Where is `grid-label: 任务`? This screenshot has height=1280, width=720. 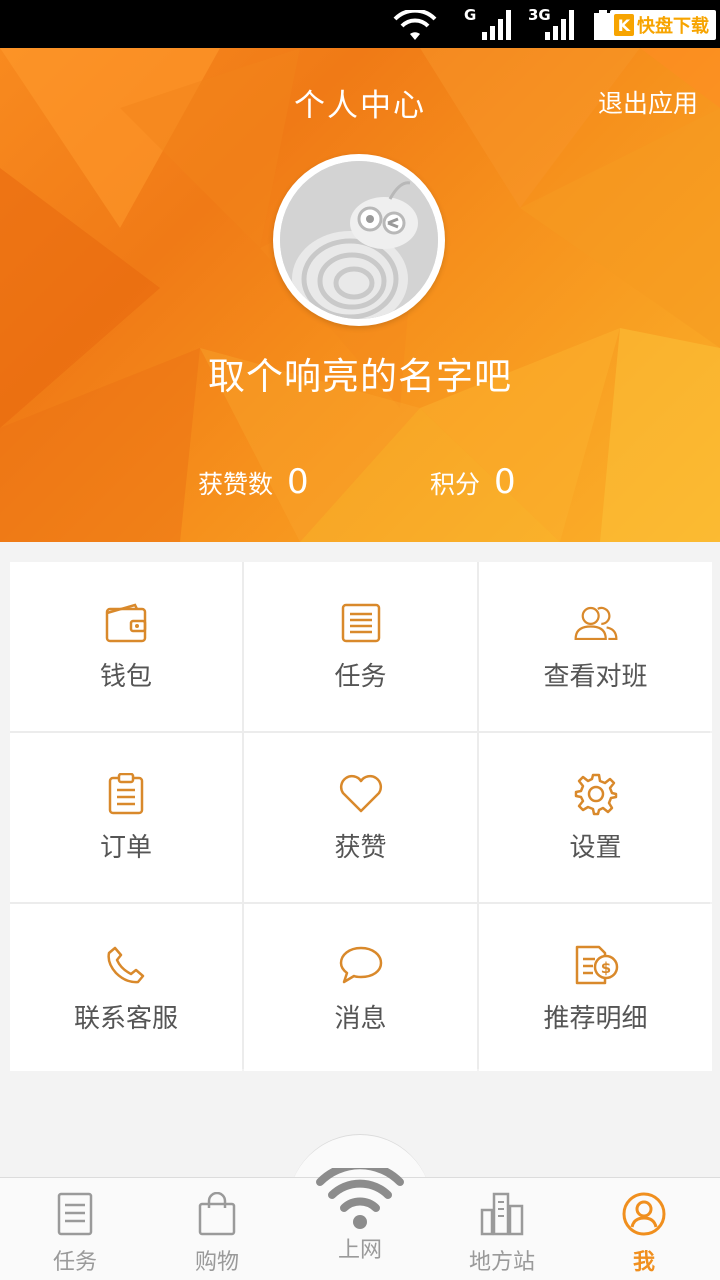 grid-label: 任务 is located at coordinates (360, 677).